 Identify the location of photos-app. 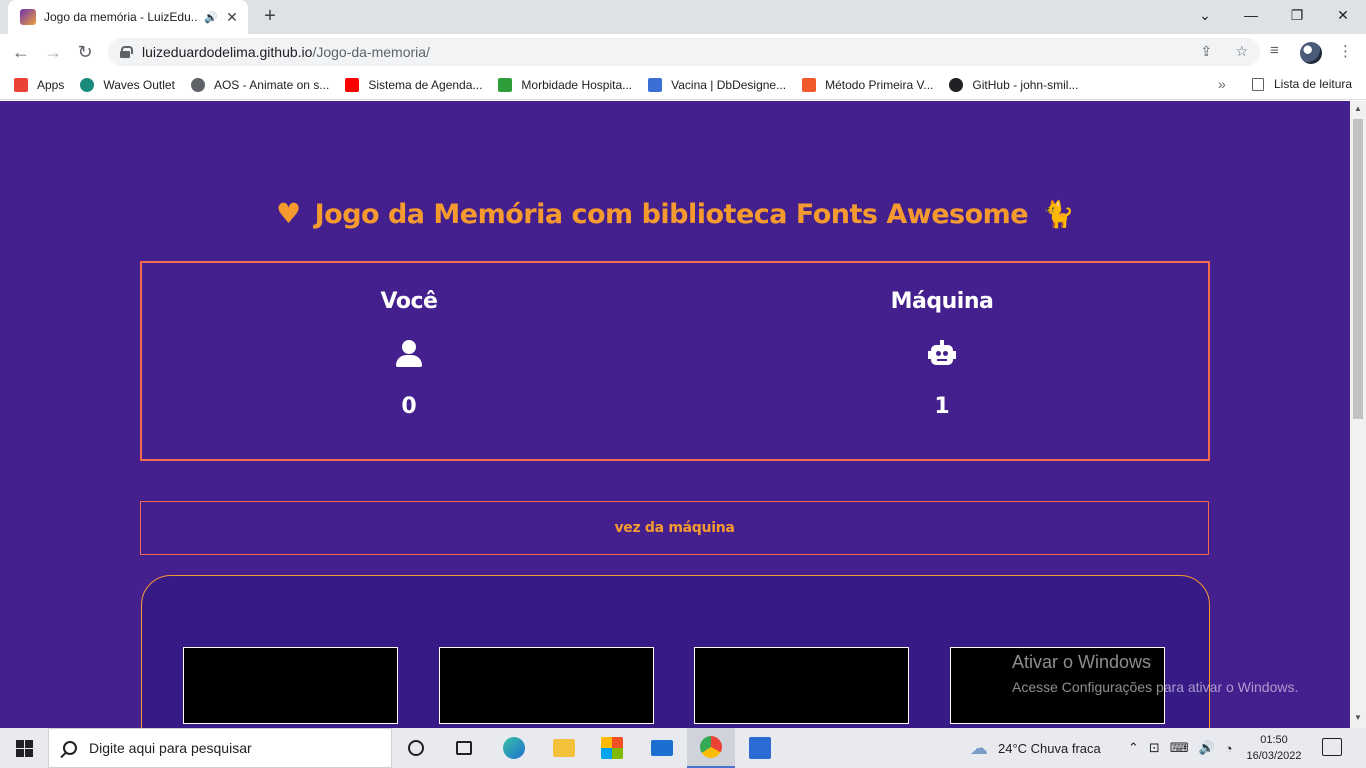
(760, 748).